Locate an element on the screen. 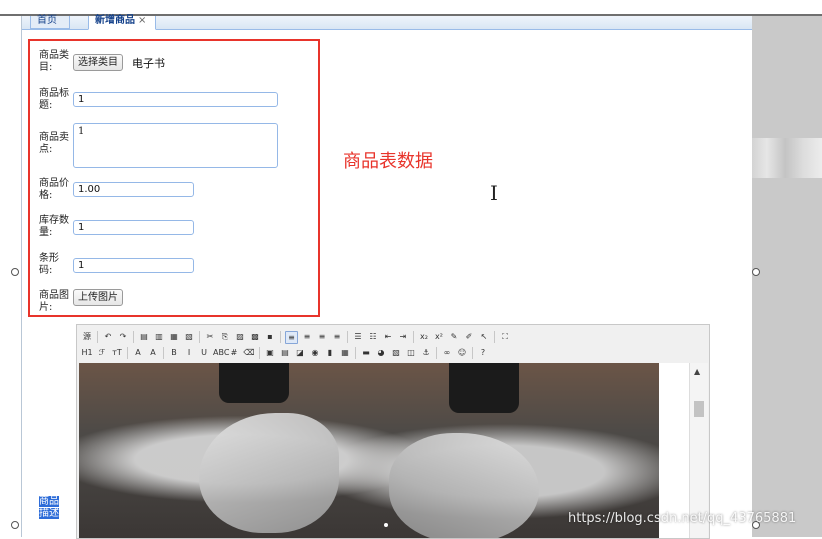 Image resolution: width=822 pixels, height=539 pixels. pants-right is located at coordinates (484, 388).